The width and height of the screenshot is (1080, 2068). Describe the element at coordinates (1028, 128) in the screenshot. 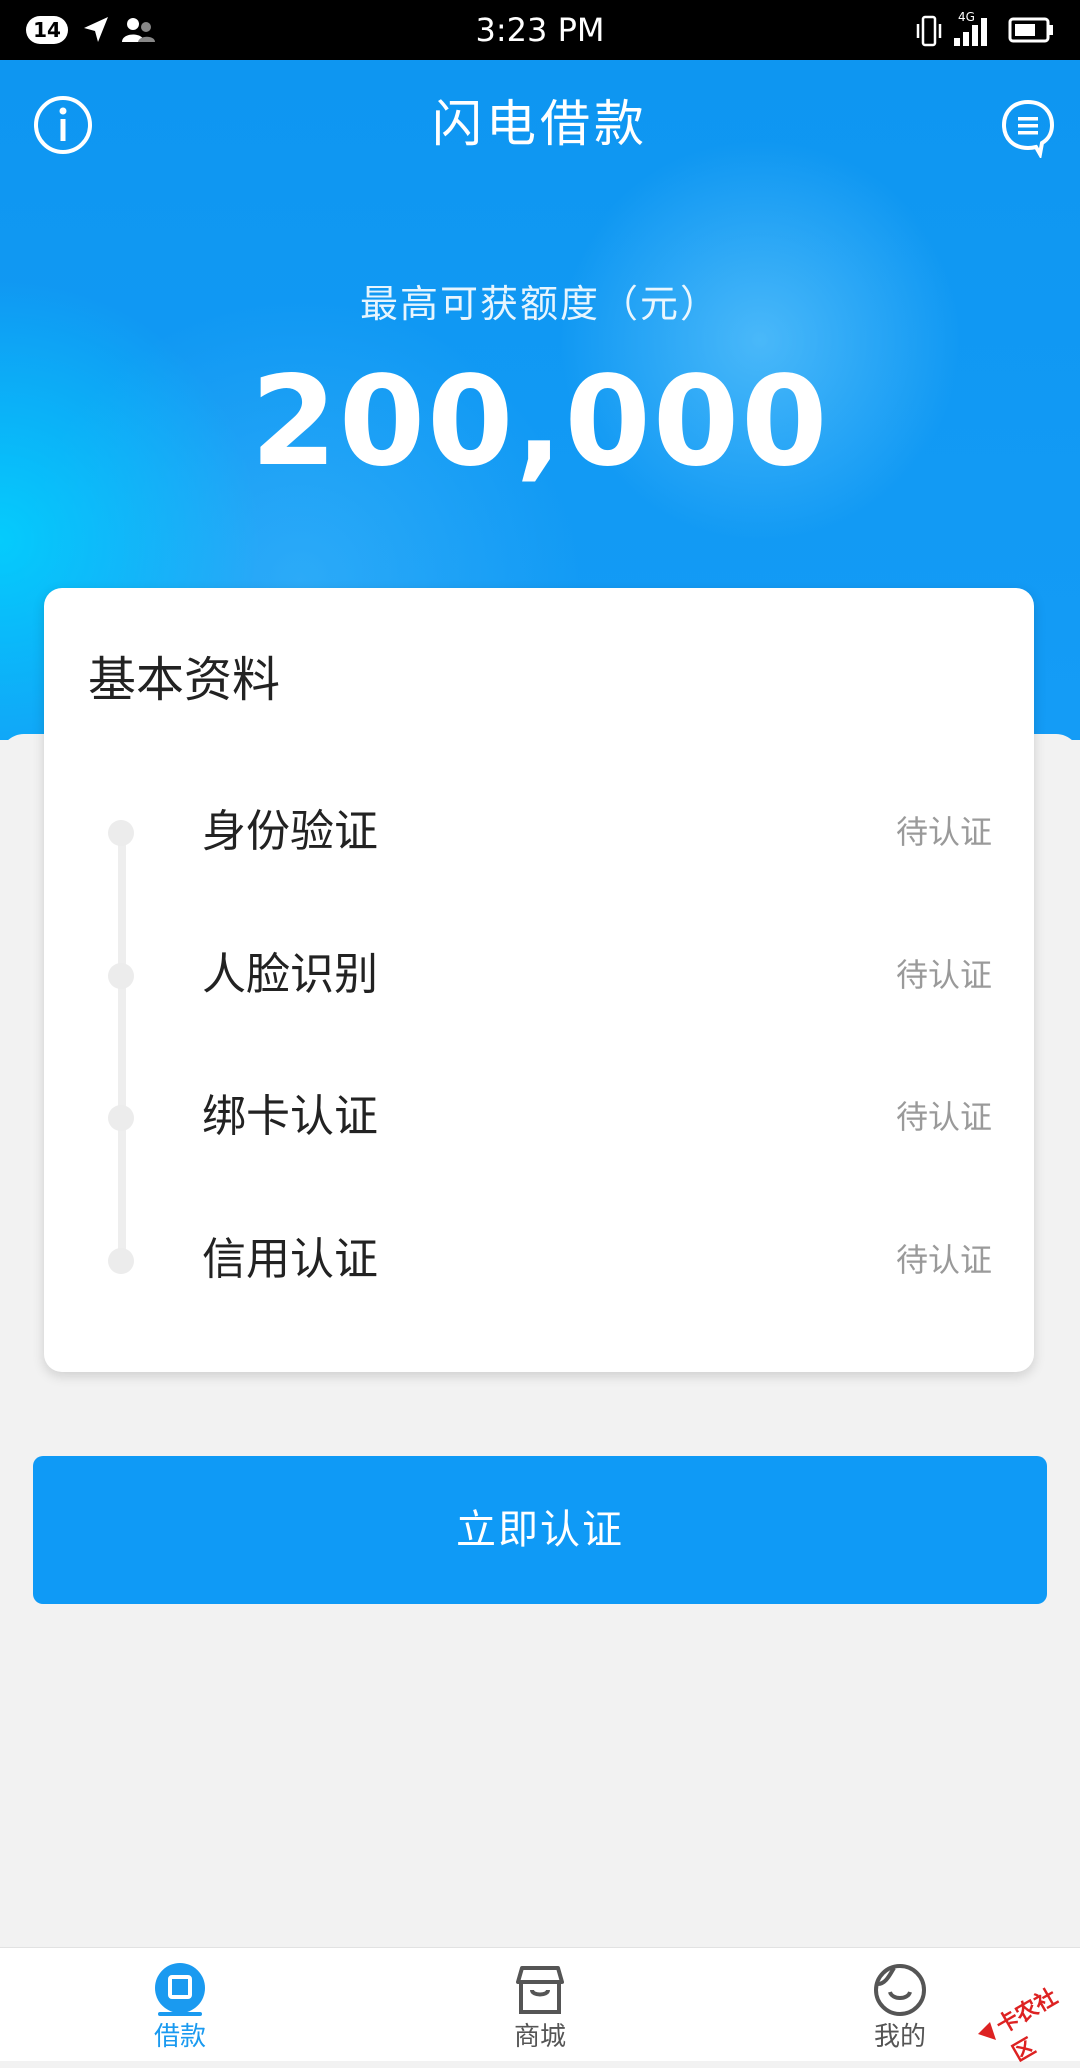

I see `message-icon` at that location.